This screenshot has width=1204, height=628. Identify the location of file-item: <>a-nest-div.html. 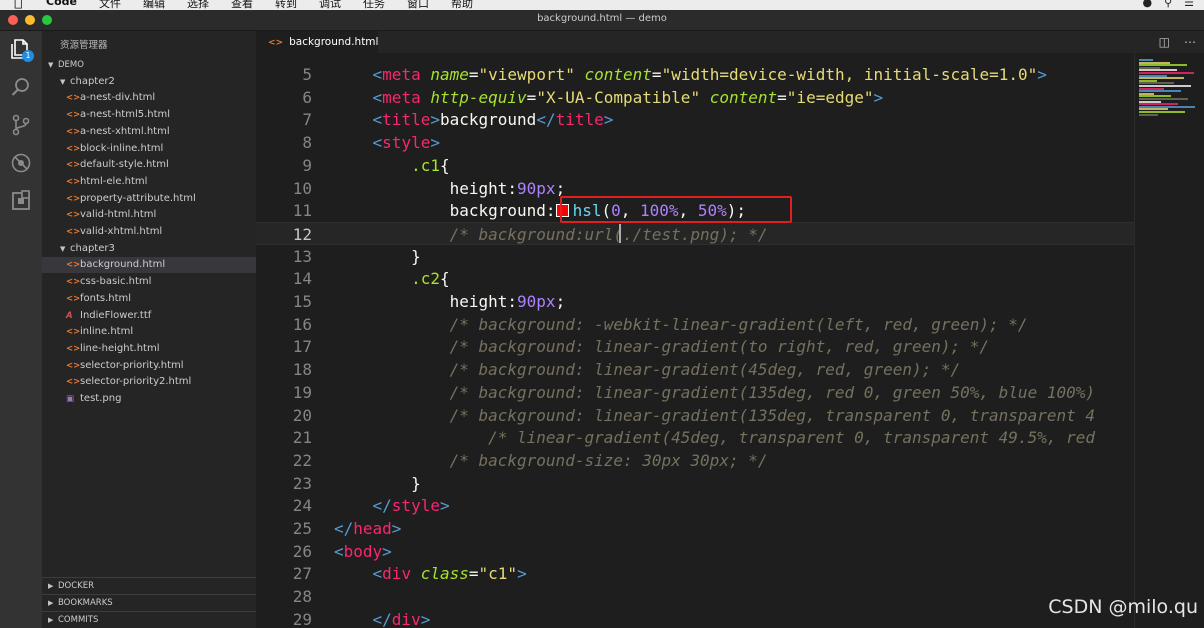
(149, 98).